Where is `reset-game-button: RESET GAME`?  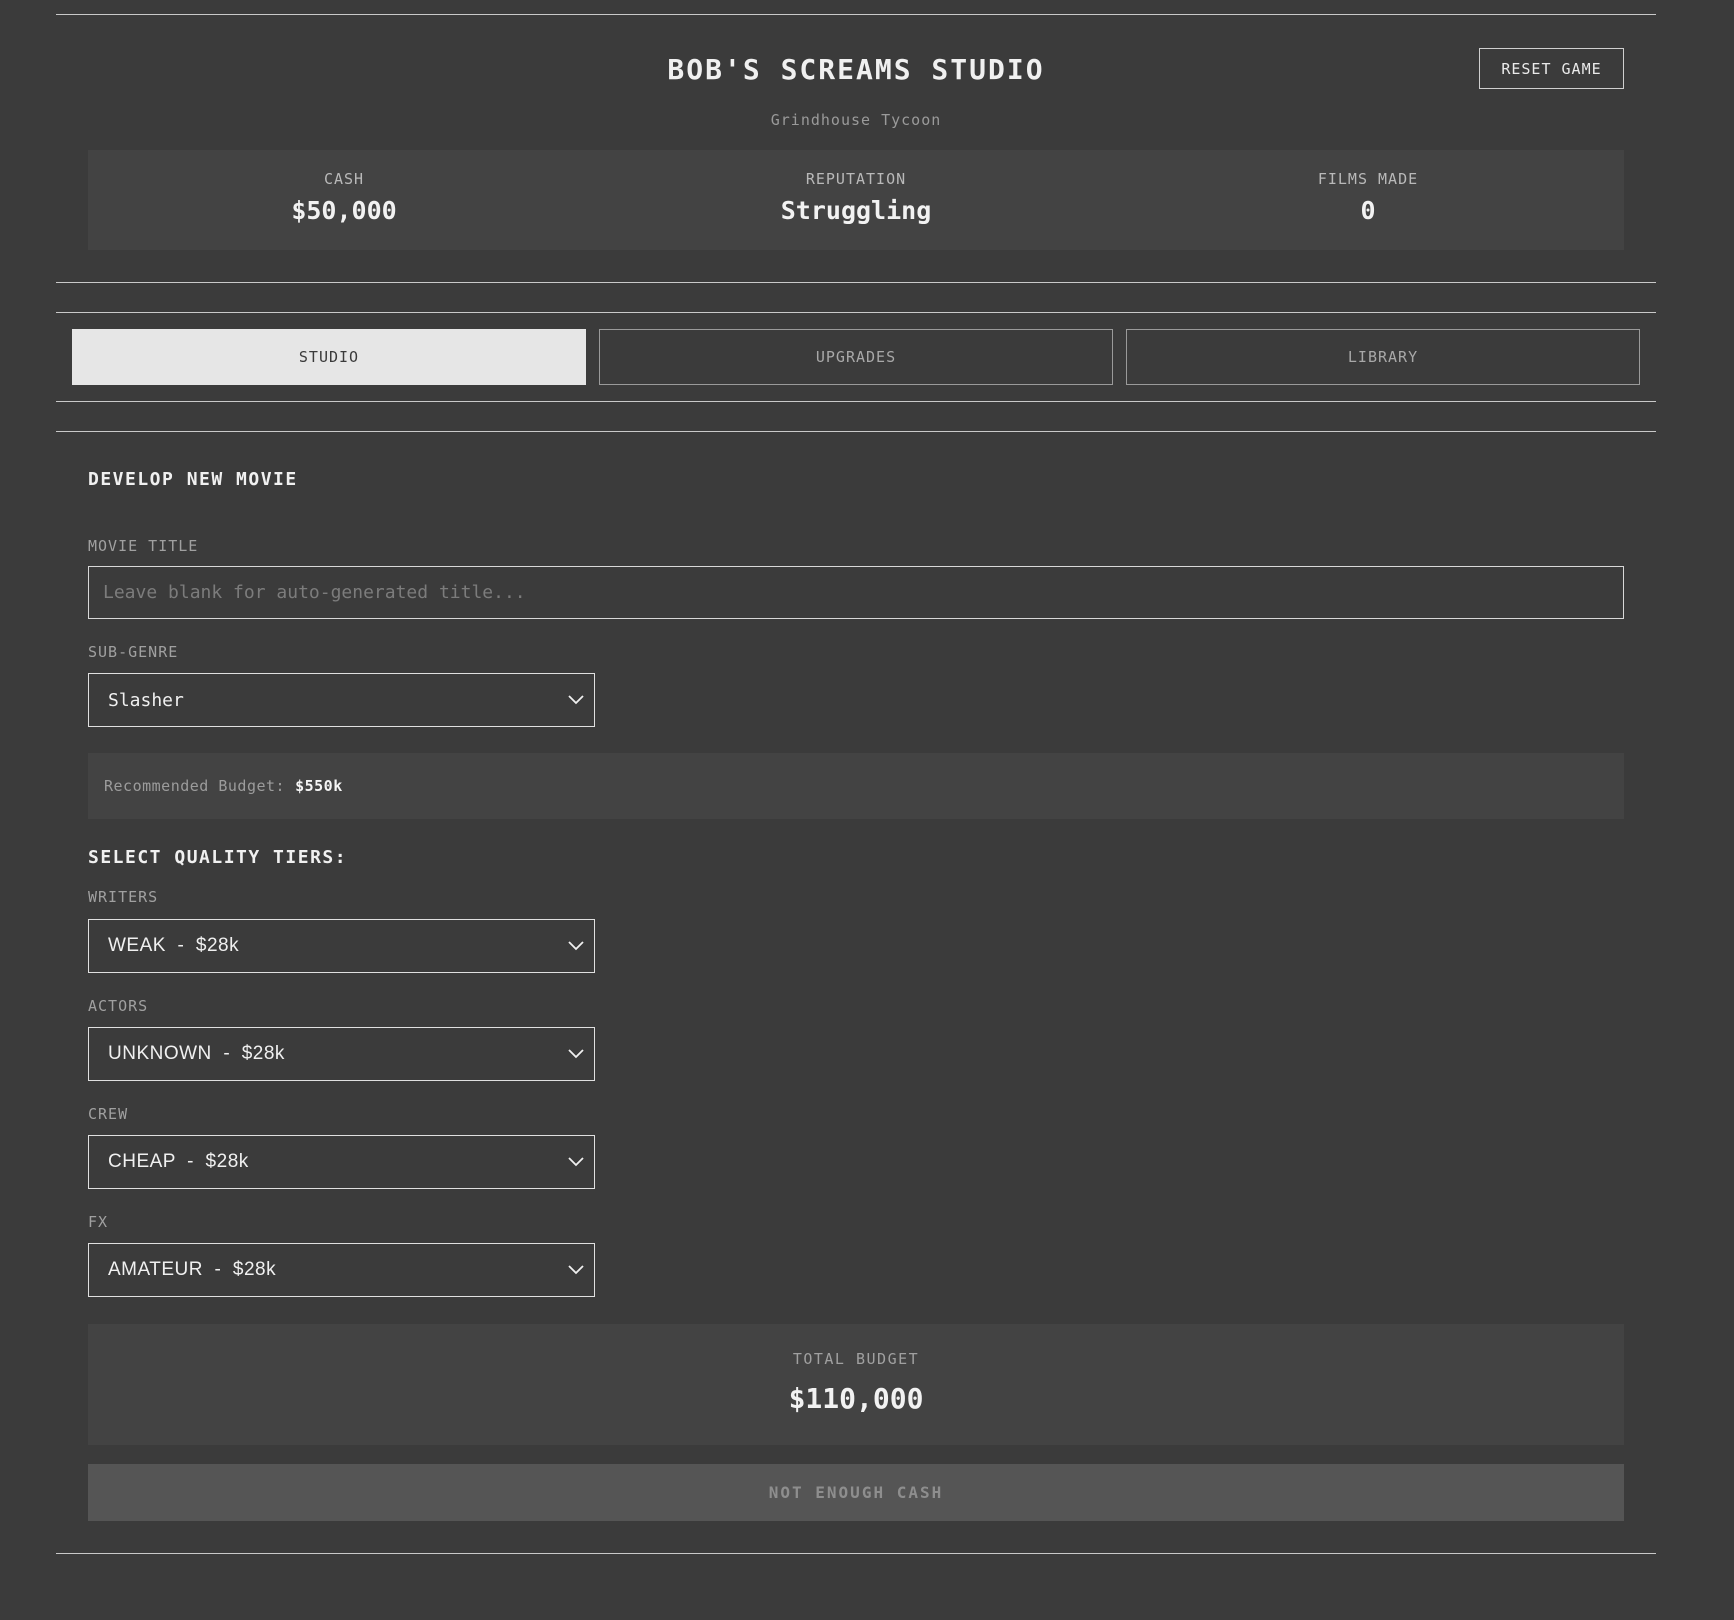 reset-game-button: RESET GAME is located at coordinates (1551, 68).